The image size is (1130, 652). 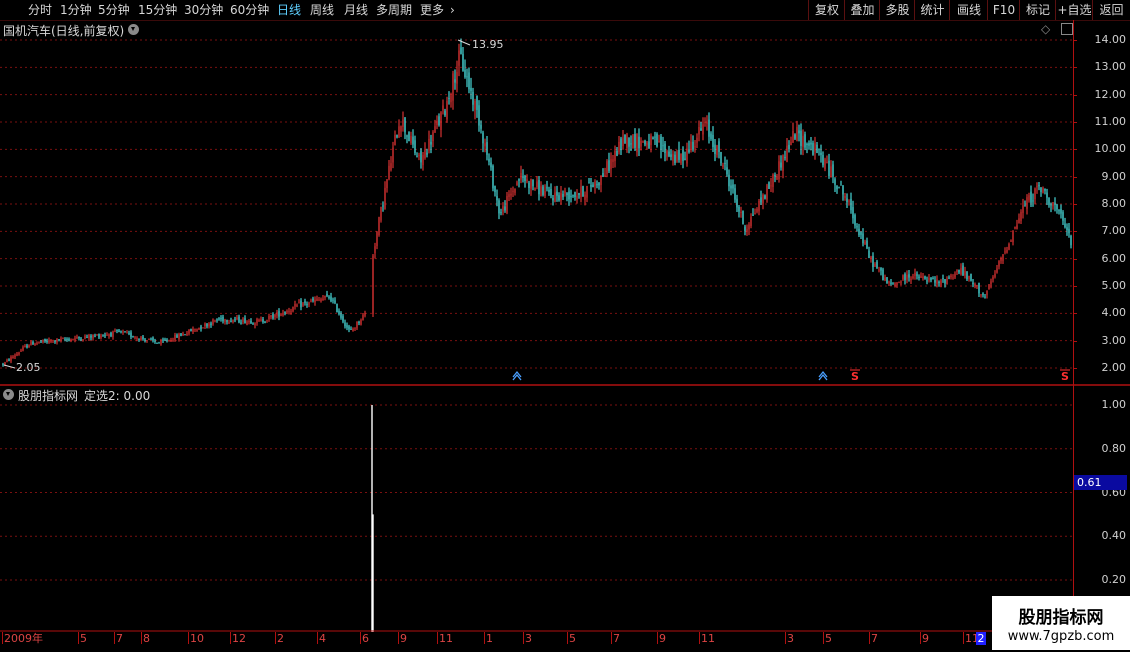 What do you see at coordinates (1038, 10) in the screenshot?
I see `toolbar-button-6: 标记` at bounding box center [1038, 10].